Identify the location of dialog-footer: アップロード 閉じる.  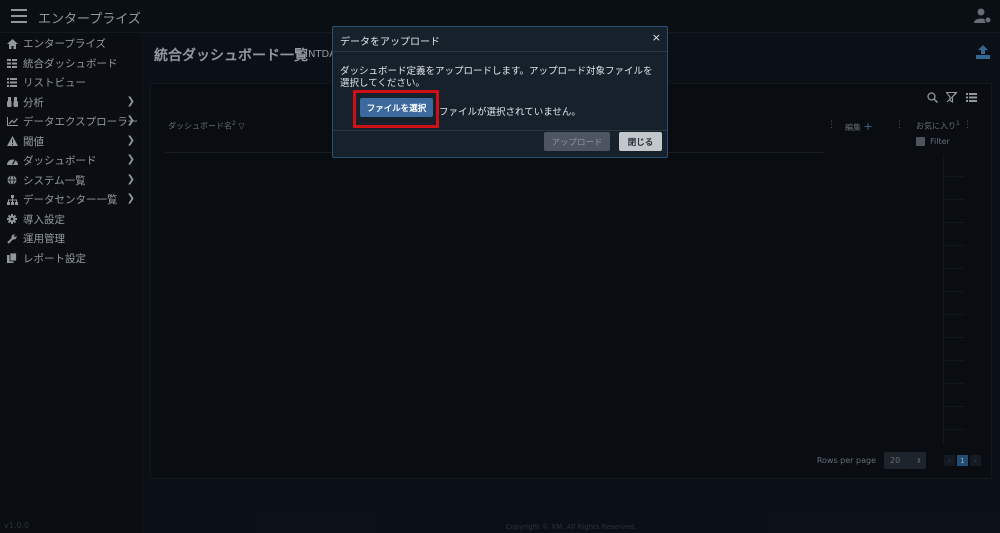
(500, 143).